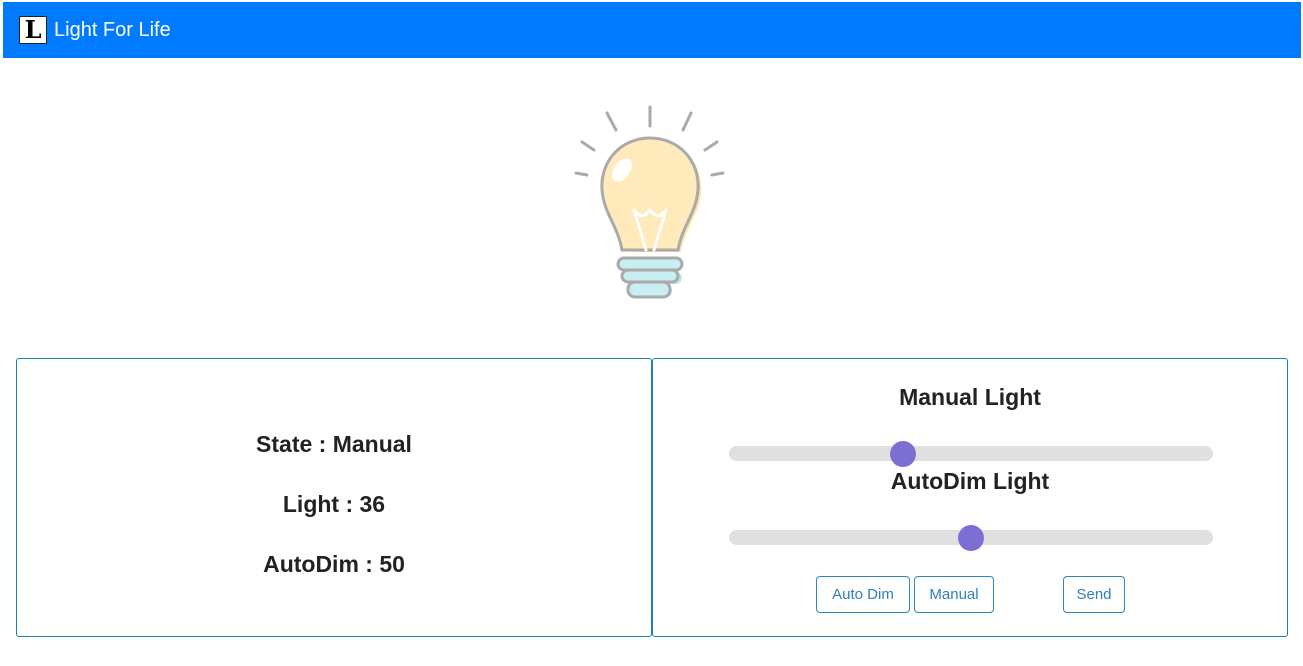  What do you see at coordinates (970, 481) in the screenshot?
I see `autodim-light-title: AutoDim Light` at bounding box center [970, 481].